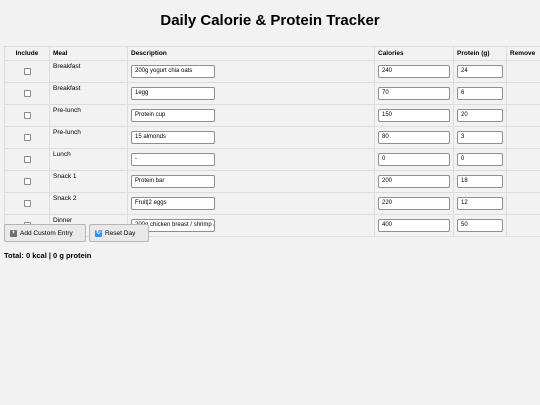  I want to click on calories-input: 150, so click(414, 115).